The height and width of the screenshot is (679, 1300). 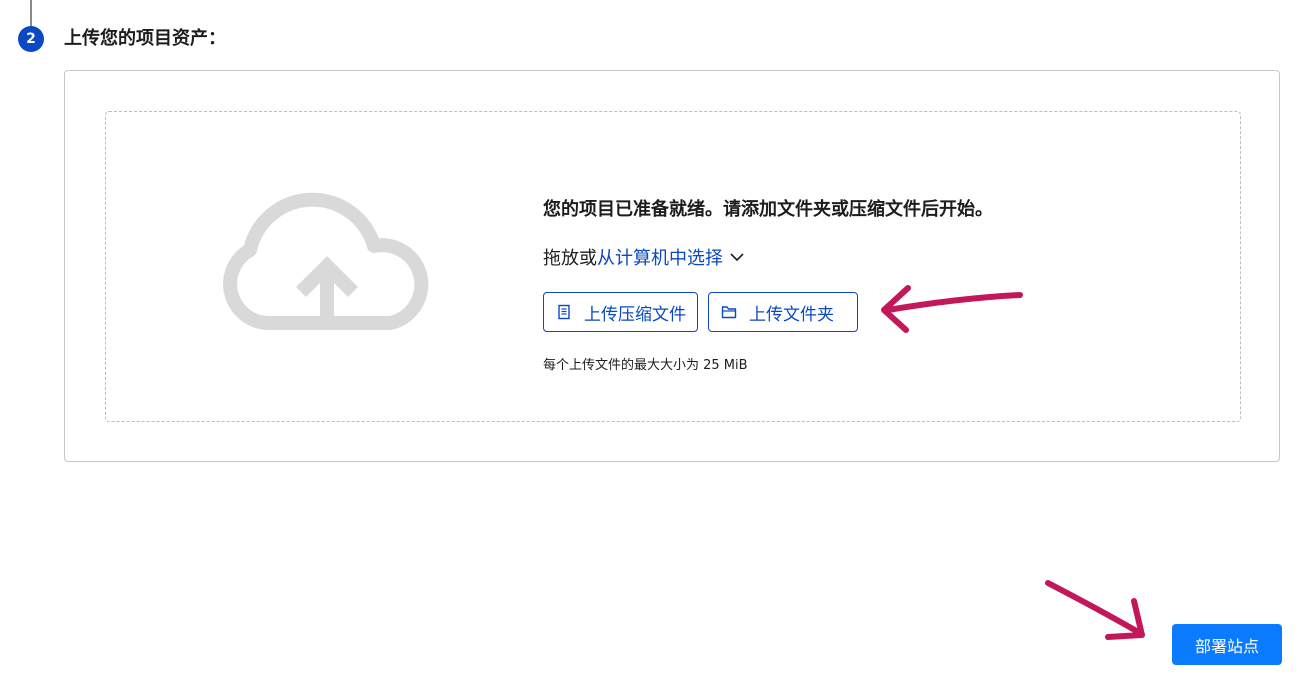 I want to click on step-number-badge: 2, so click(x=31, y=39).